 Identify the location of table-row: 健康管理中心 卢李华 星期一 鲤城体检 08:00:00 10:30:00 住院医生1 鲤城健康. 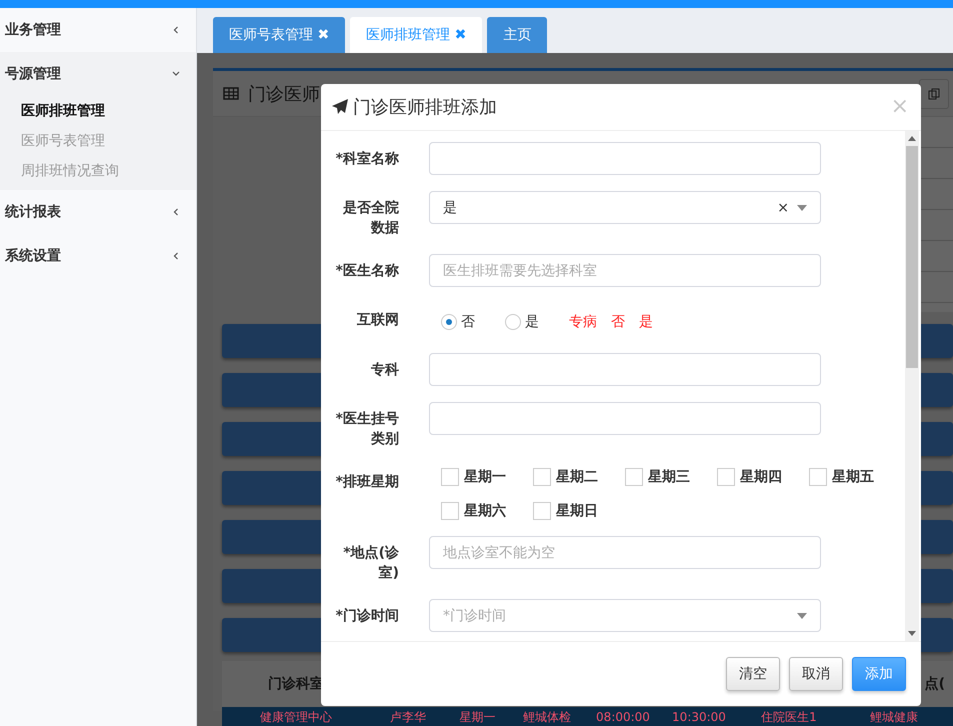
(587, 716).